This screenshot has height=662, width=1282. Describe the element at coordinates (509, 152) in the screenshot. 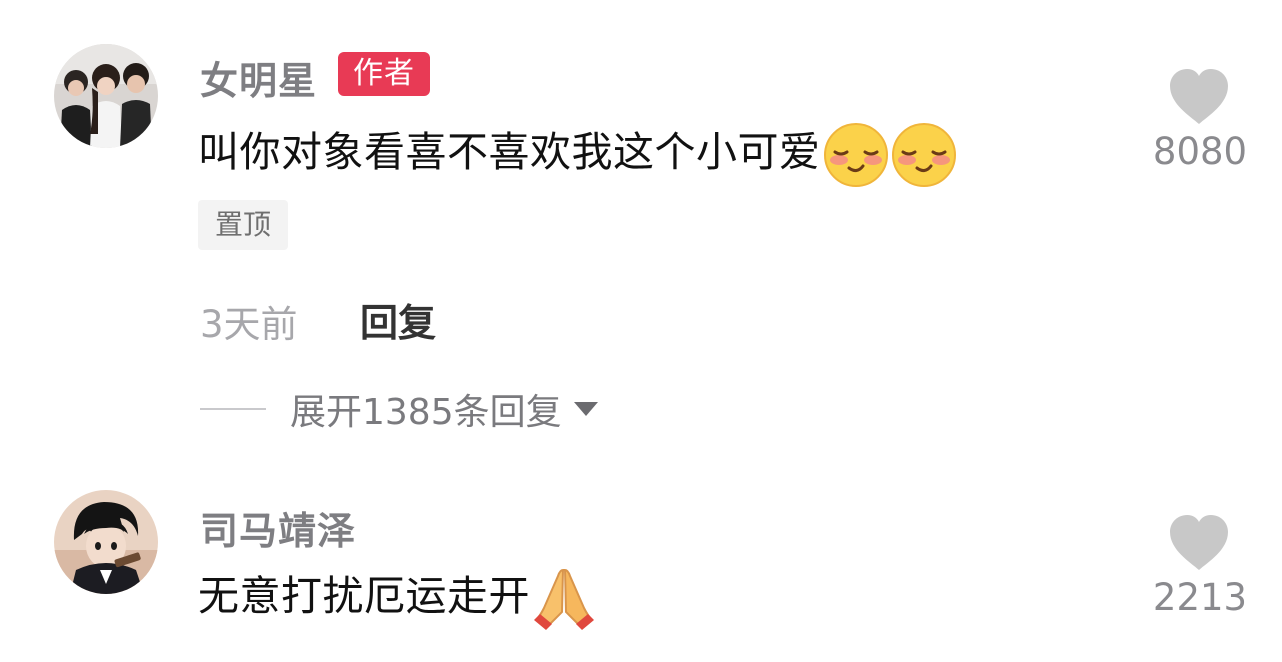

I see `comment-body: 叫你对象看喜不喜欢我这个小可爱` at that location.